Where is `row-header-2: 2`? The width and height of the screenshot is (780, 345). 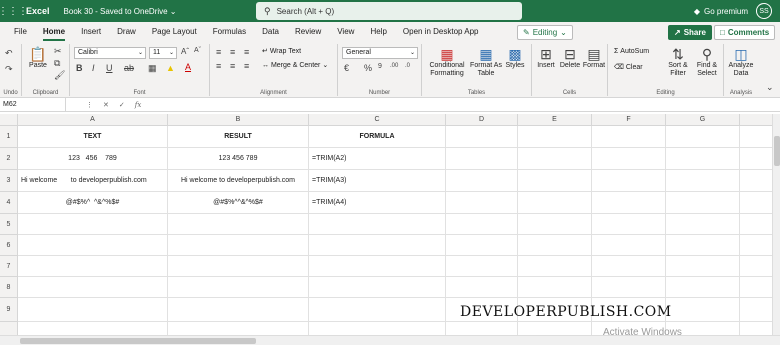
row-header-2: 2 is located at coordinates (9, 159).